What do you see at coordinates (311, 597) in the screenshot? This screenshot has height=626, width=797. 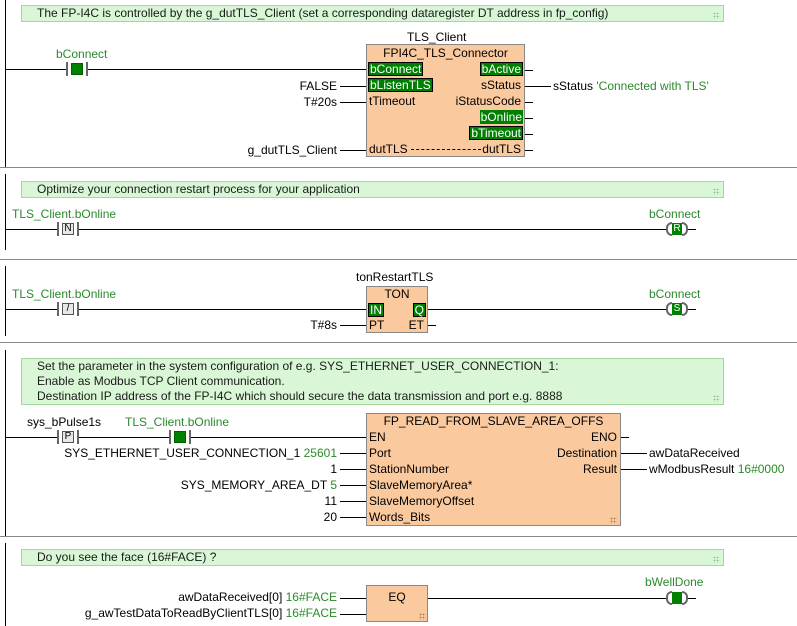 I see `in1-value: 16#FACE` at bounding box center [311, 597].